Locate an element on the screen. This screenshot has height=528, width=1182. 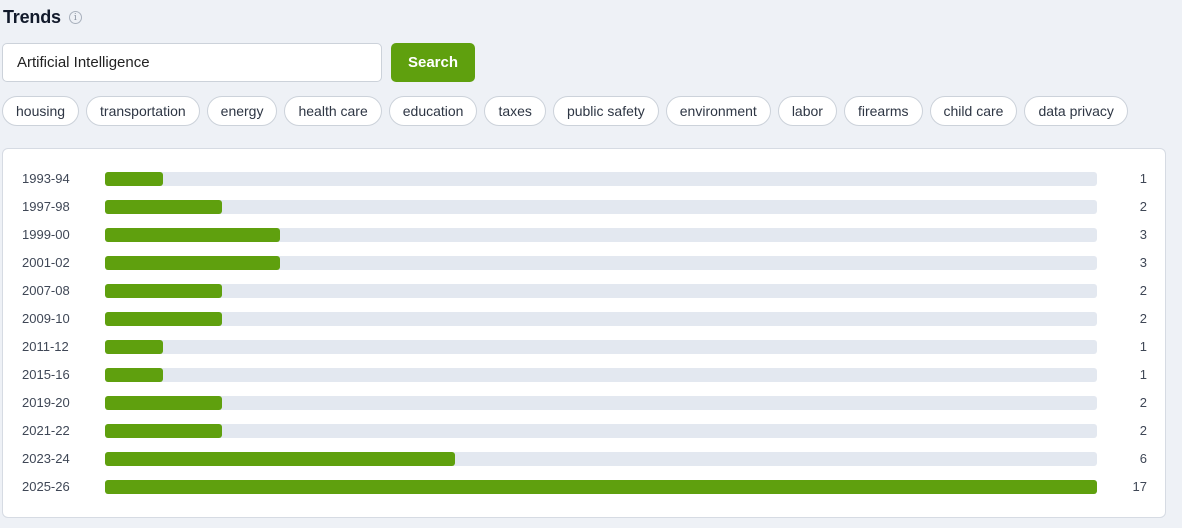
row-label: 2001-02 is located at coordinates (46, 262).